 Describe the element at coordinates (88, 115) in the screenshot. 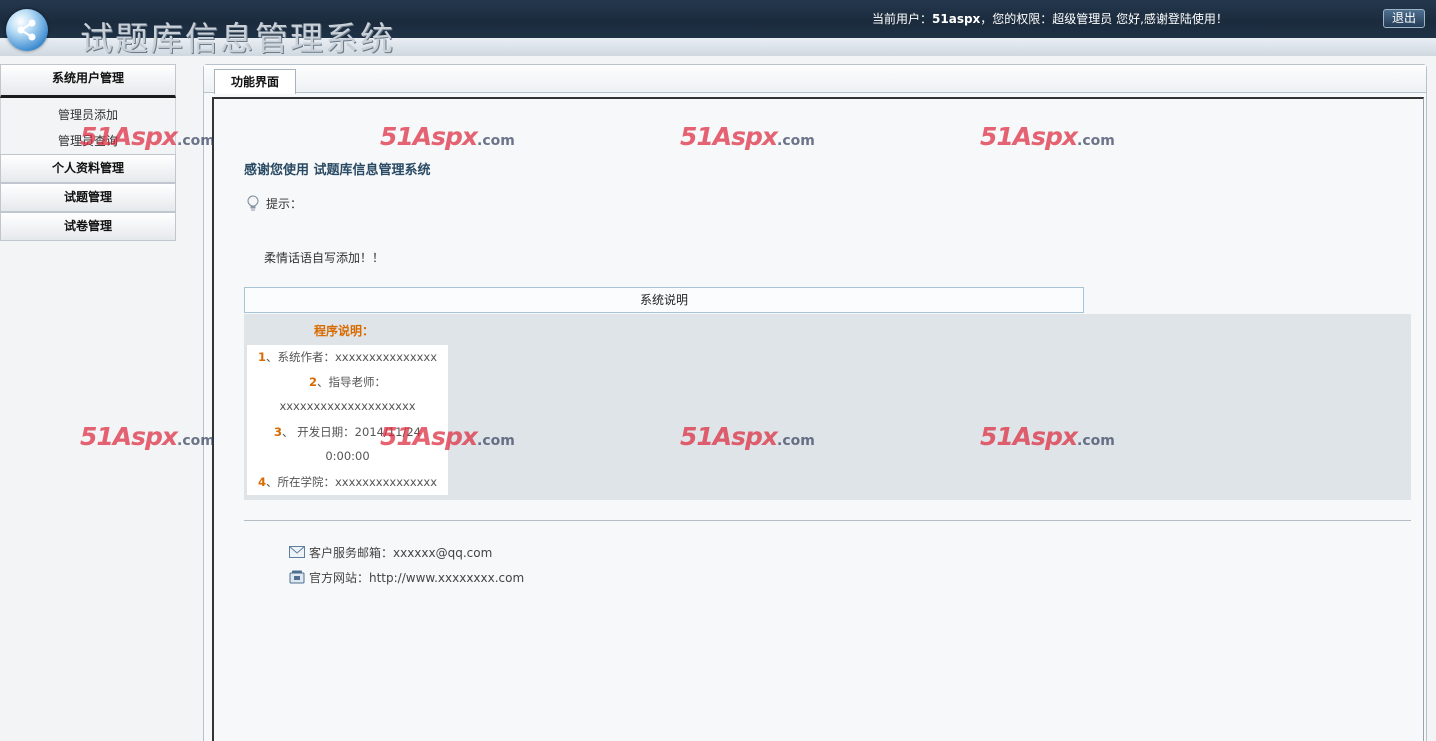

I see `sidebar-item-admin-add: 管理员添加` at that location.